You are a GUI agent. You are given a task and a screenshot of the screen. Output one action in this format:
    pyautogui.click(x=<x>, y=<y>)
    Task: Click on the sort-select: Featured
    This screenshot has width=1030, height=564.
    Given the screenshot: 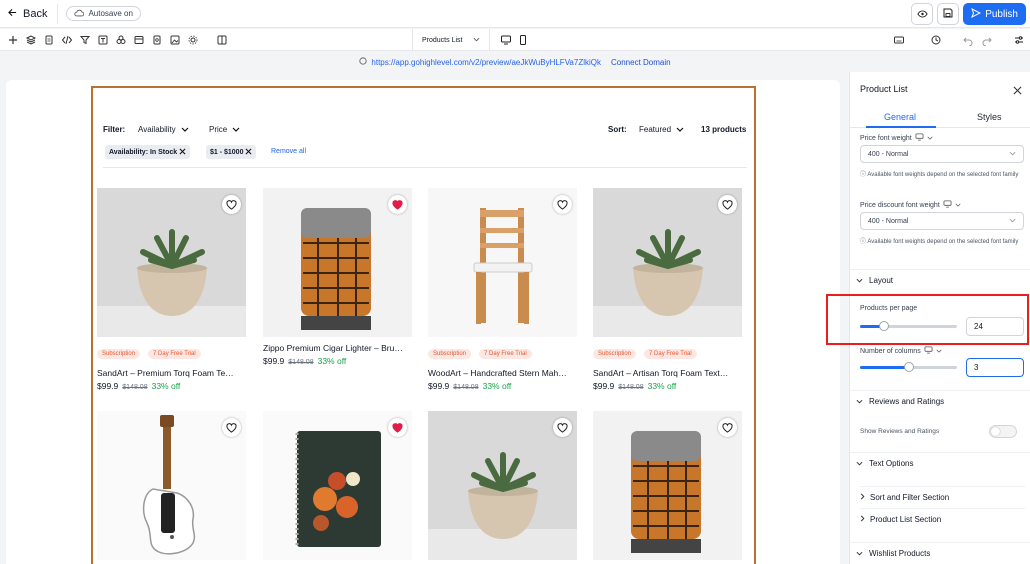 What is the action you would take?
    pyautogui.click(x=661, y=129)
    